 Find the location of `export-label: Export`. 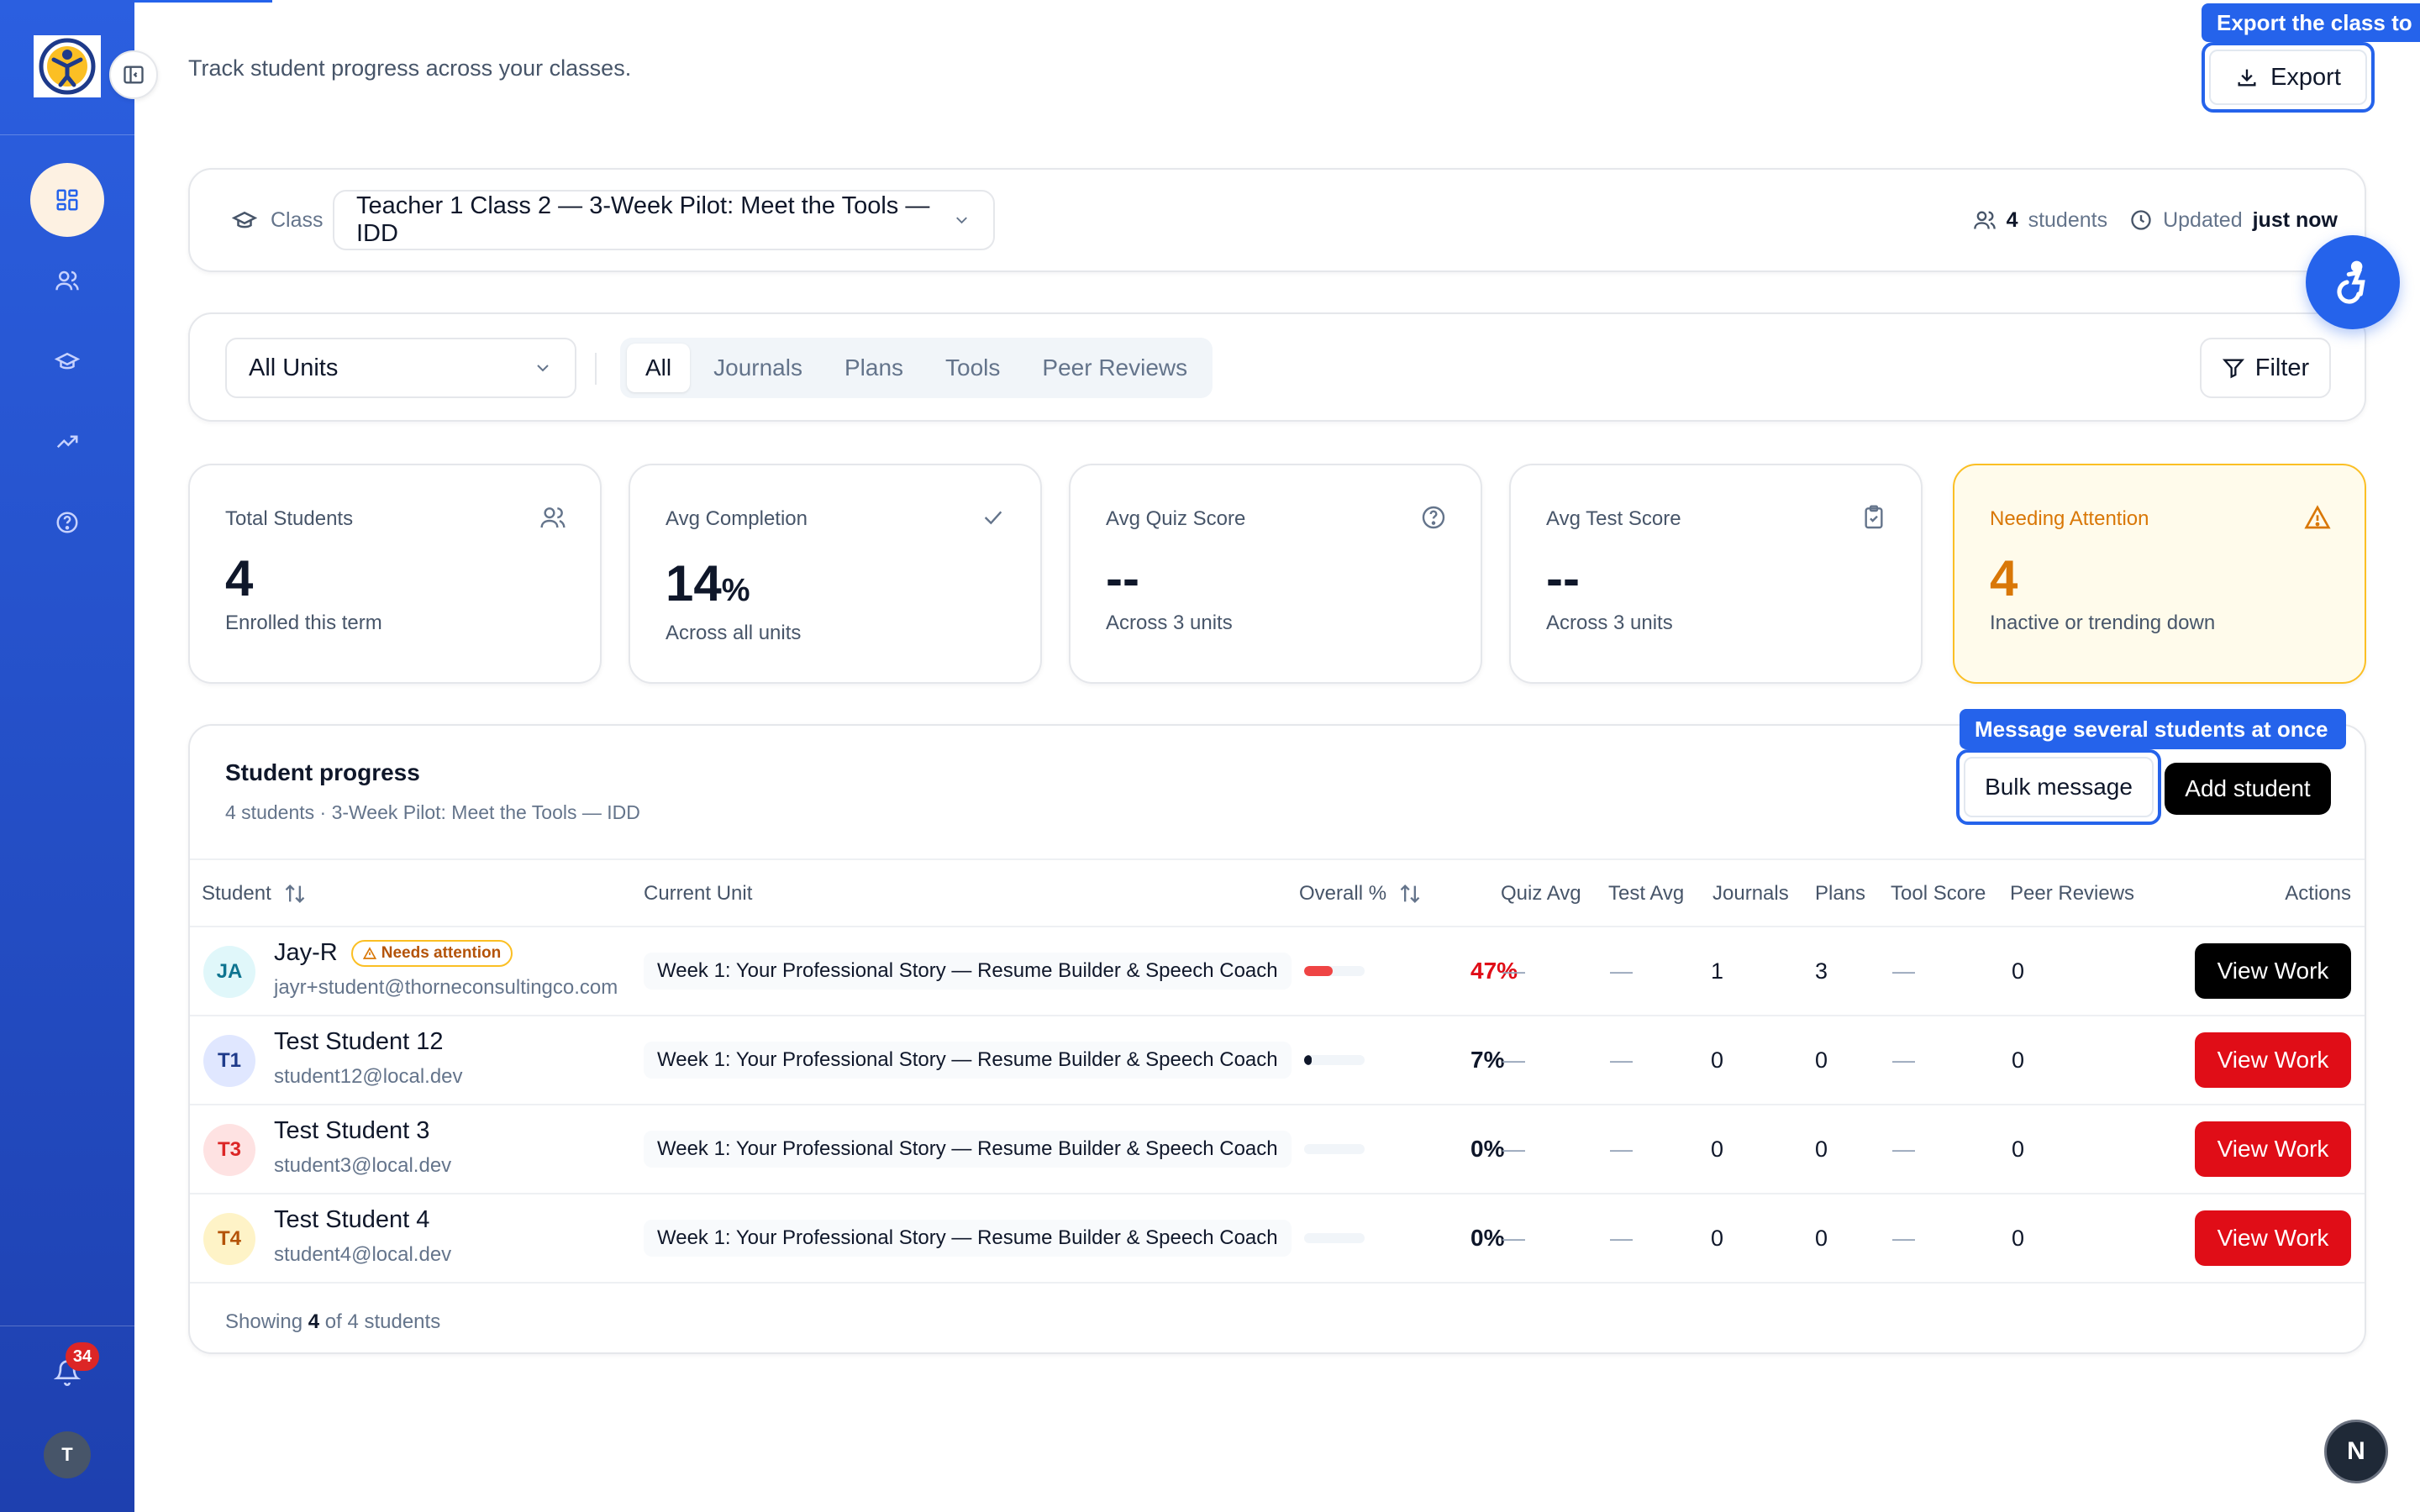

export-label: Export is located at coordinates (2305, 77).